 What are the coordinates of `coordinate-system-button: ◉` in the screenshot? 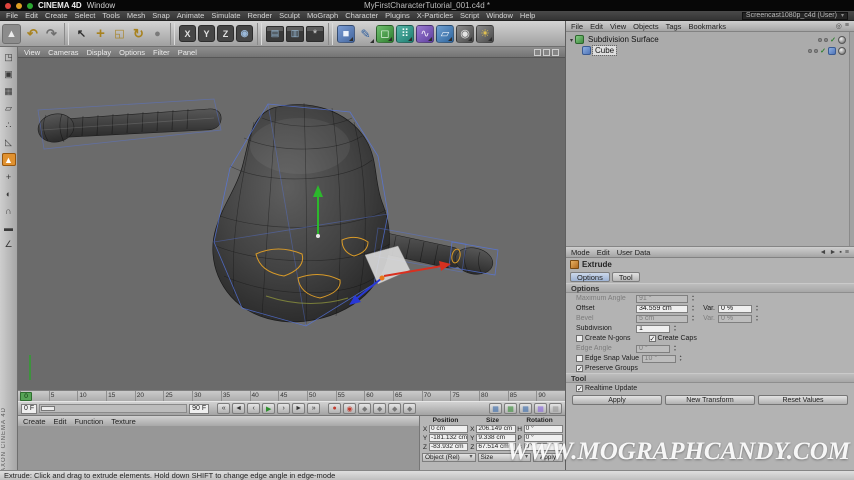 It's located at (244, 33).